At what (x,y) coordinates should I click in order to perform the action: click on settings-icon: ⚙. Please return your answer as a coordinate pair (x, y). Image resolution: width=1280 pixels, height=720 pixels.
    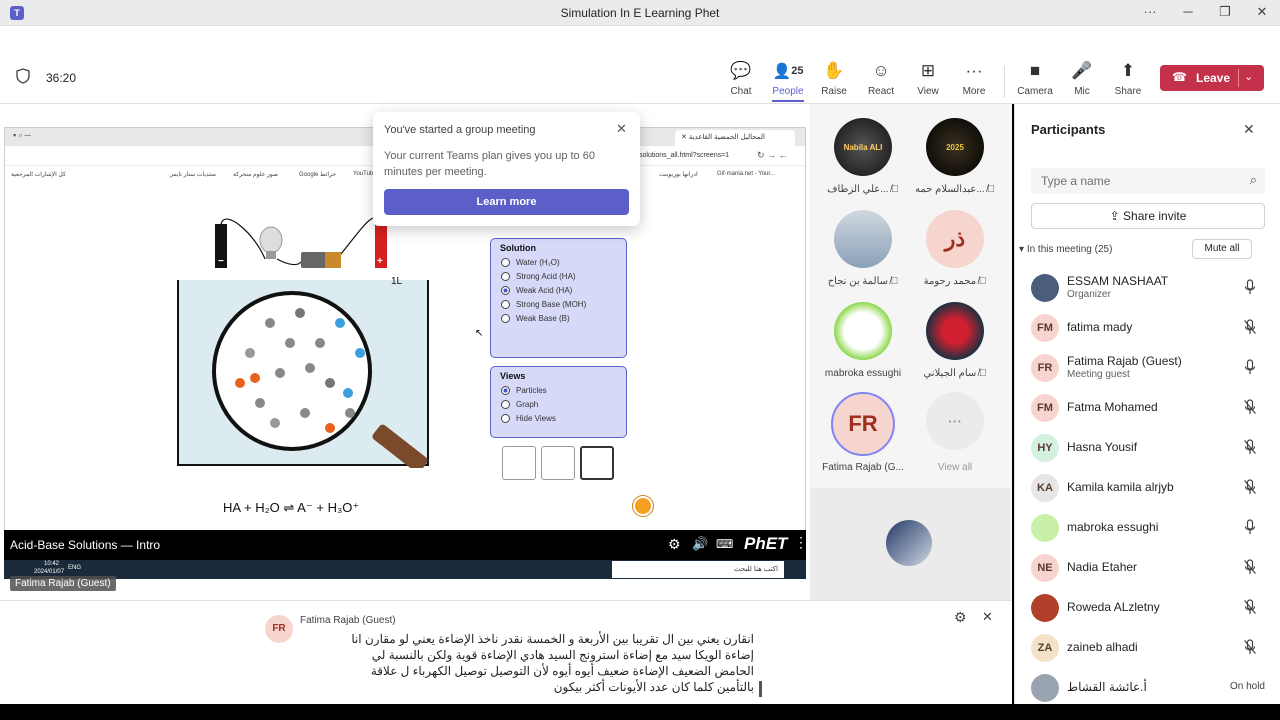
    Looking at the image, I should click on (674, 544).